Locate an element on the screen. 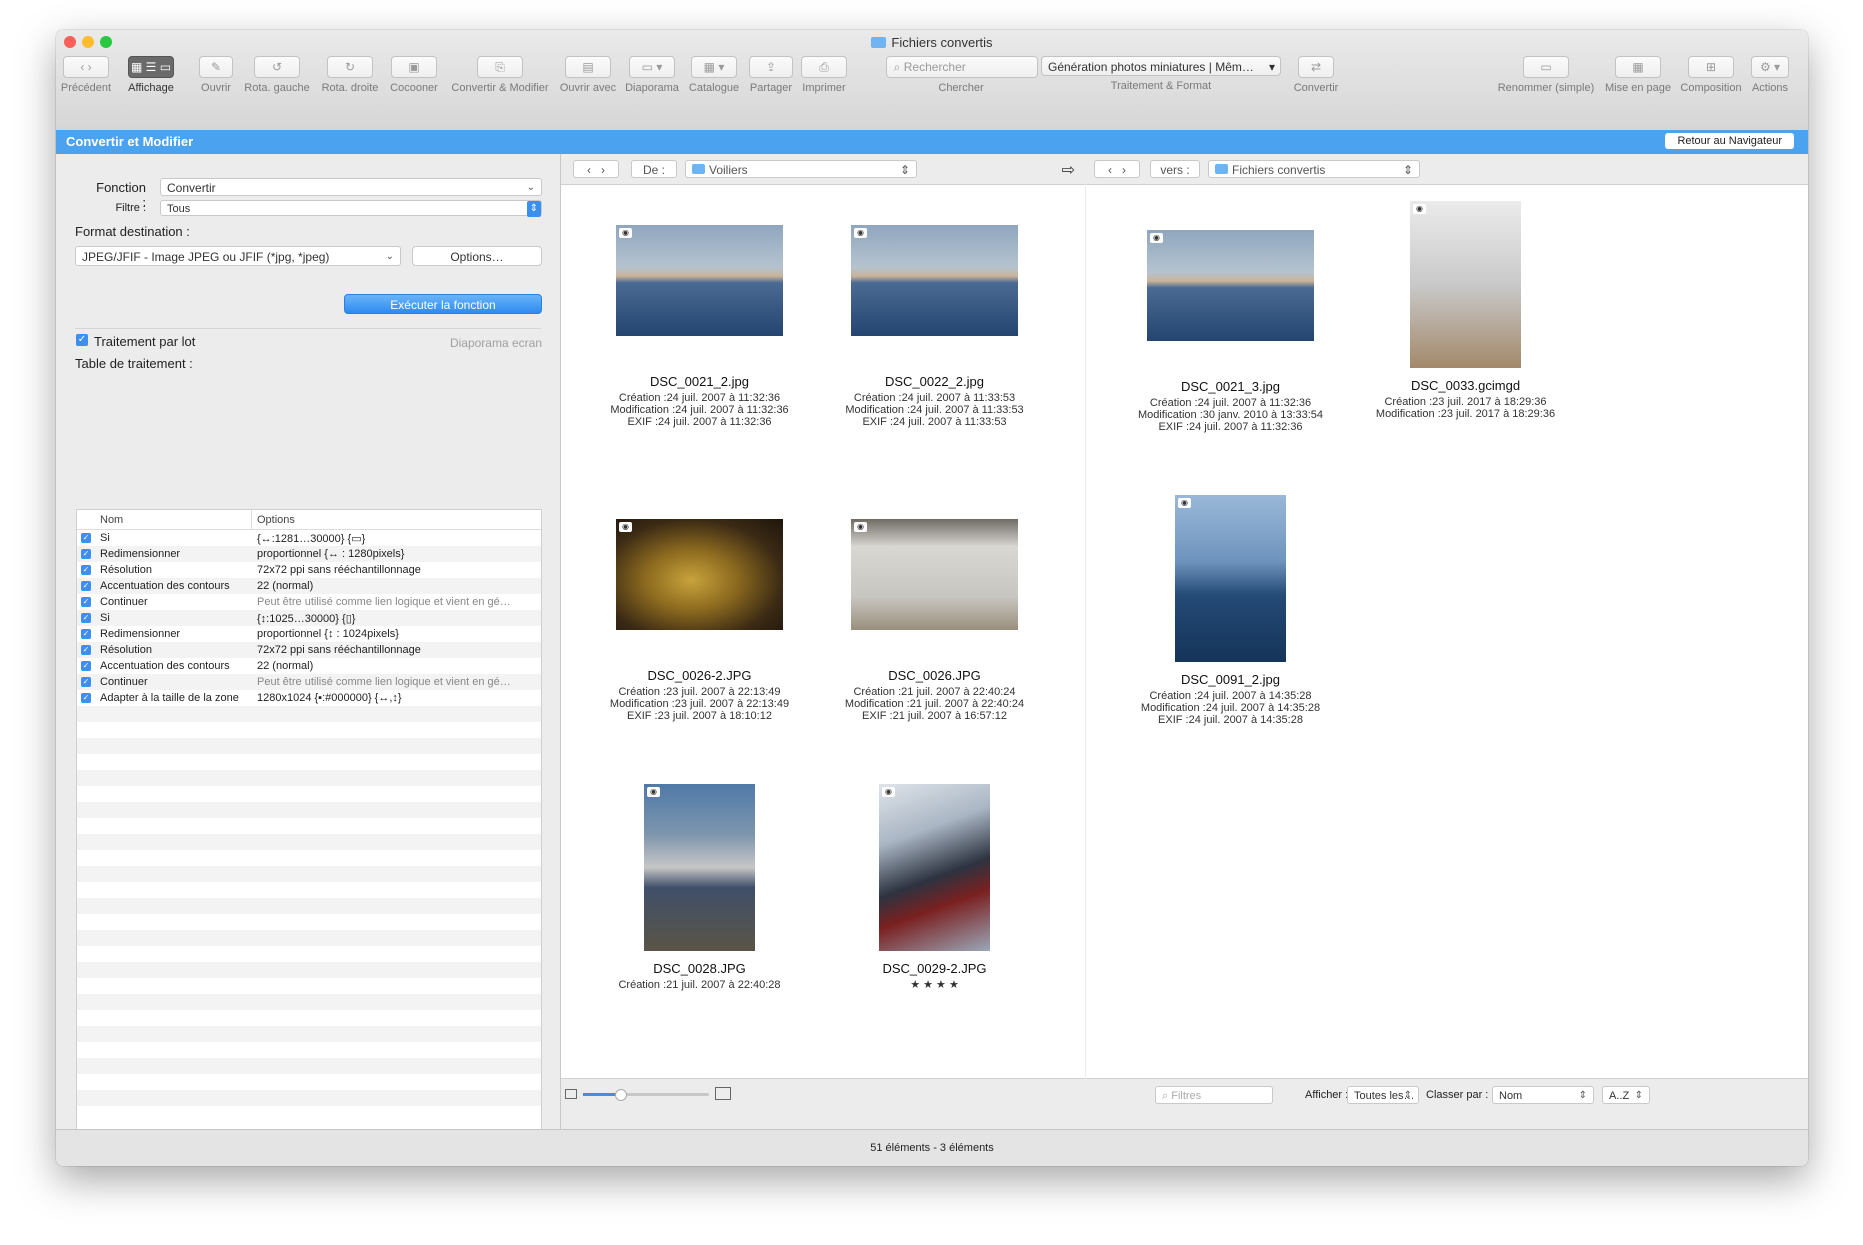 This screenshot has height=1245, width=1863. openwith-button: ▤ is located at coordinates (588, 67).